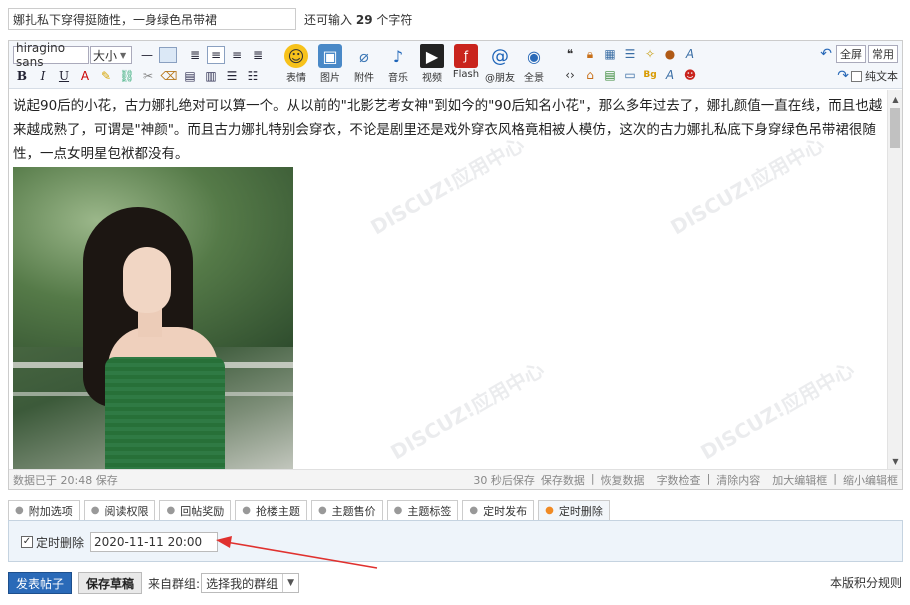 Image resolution: width=910 pixels, height=605 pixels. Describe the element at coordinates (148, 76) in the screenshot. I see `unlink-icon: ✂` at that location.